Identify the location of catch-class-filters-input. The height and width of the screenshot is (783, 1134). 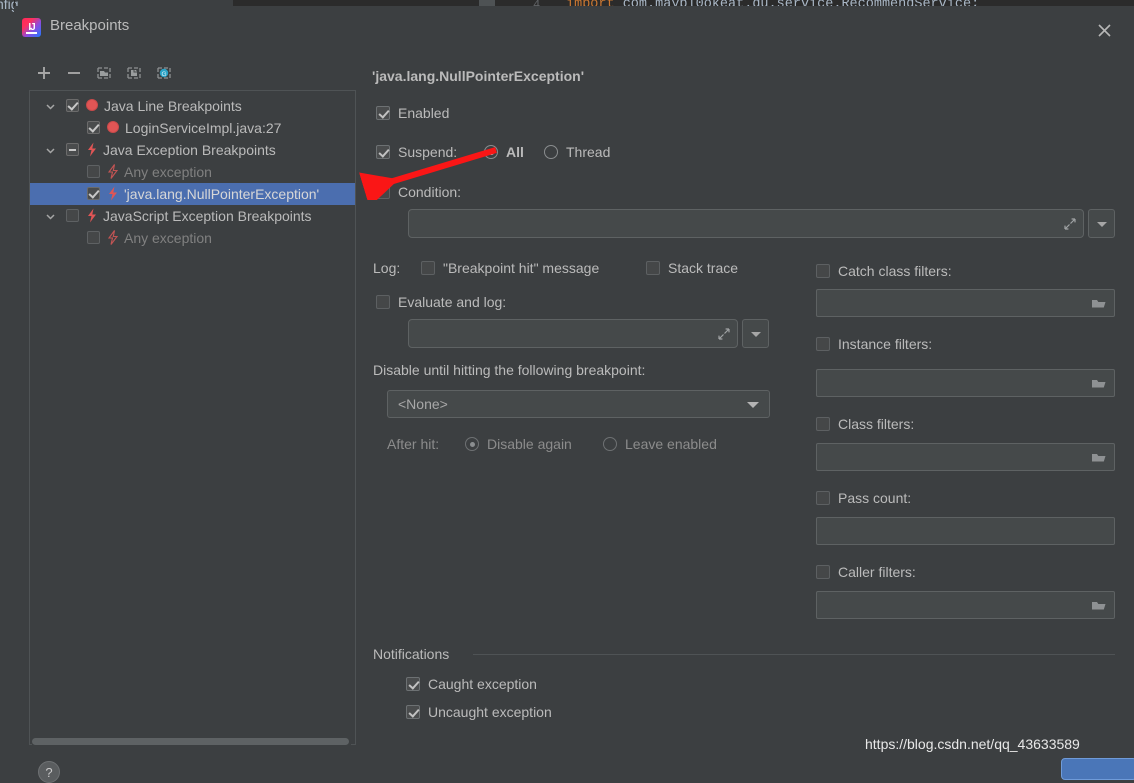
(965, 303).